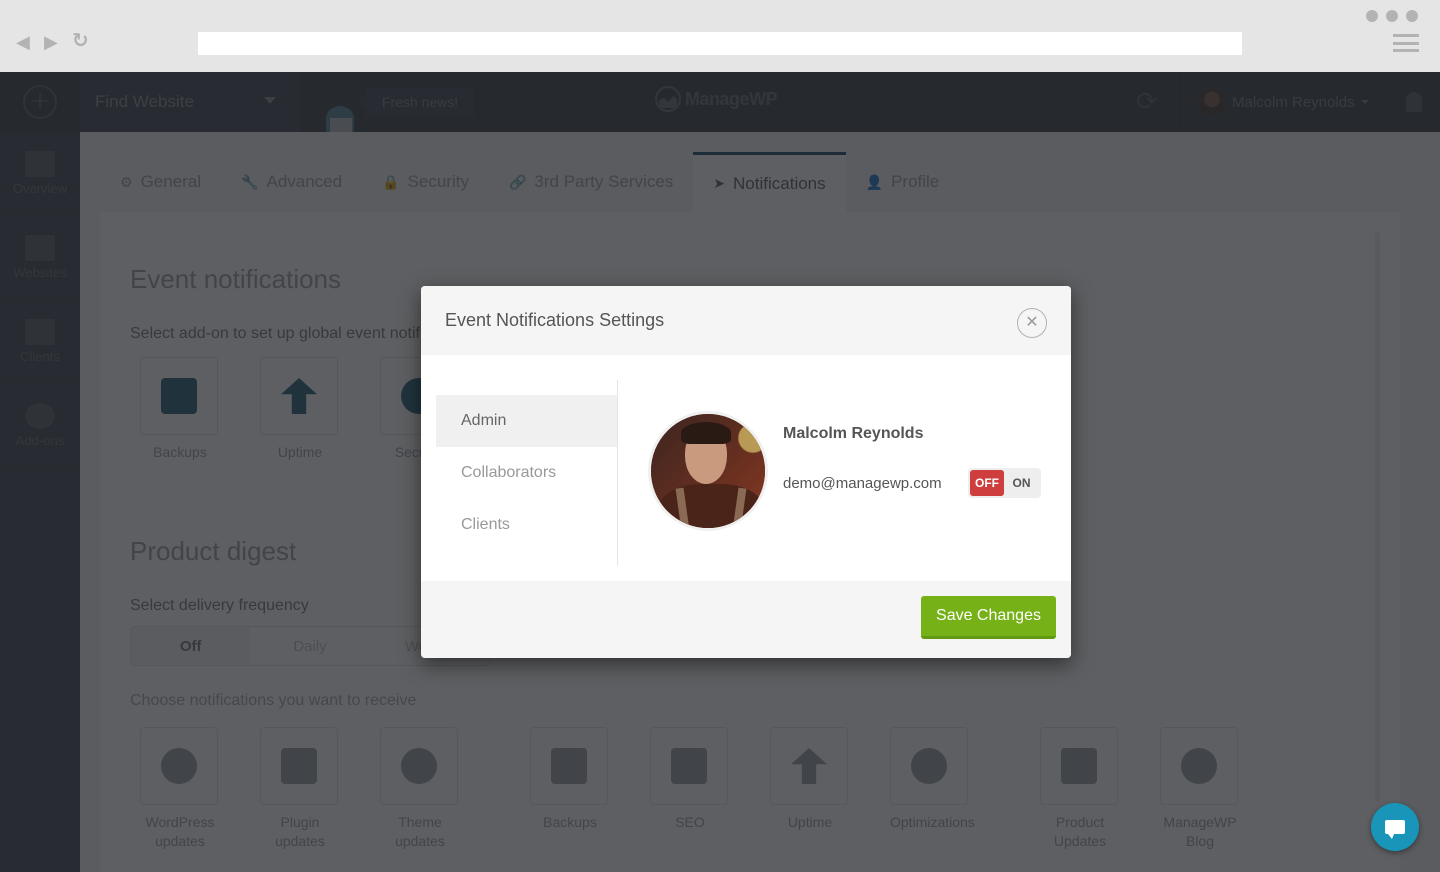 The height and width of the screenshot is (872, 1440). What do you see at coordinates (746, 619) in the screenshot?
I see `modal-footer: Save Changes` at bounding box center [746, 619].